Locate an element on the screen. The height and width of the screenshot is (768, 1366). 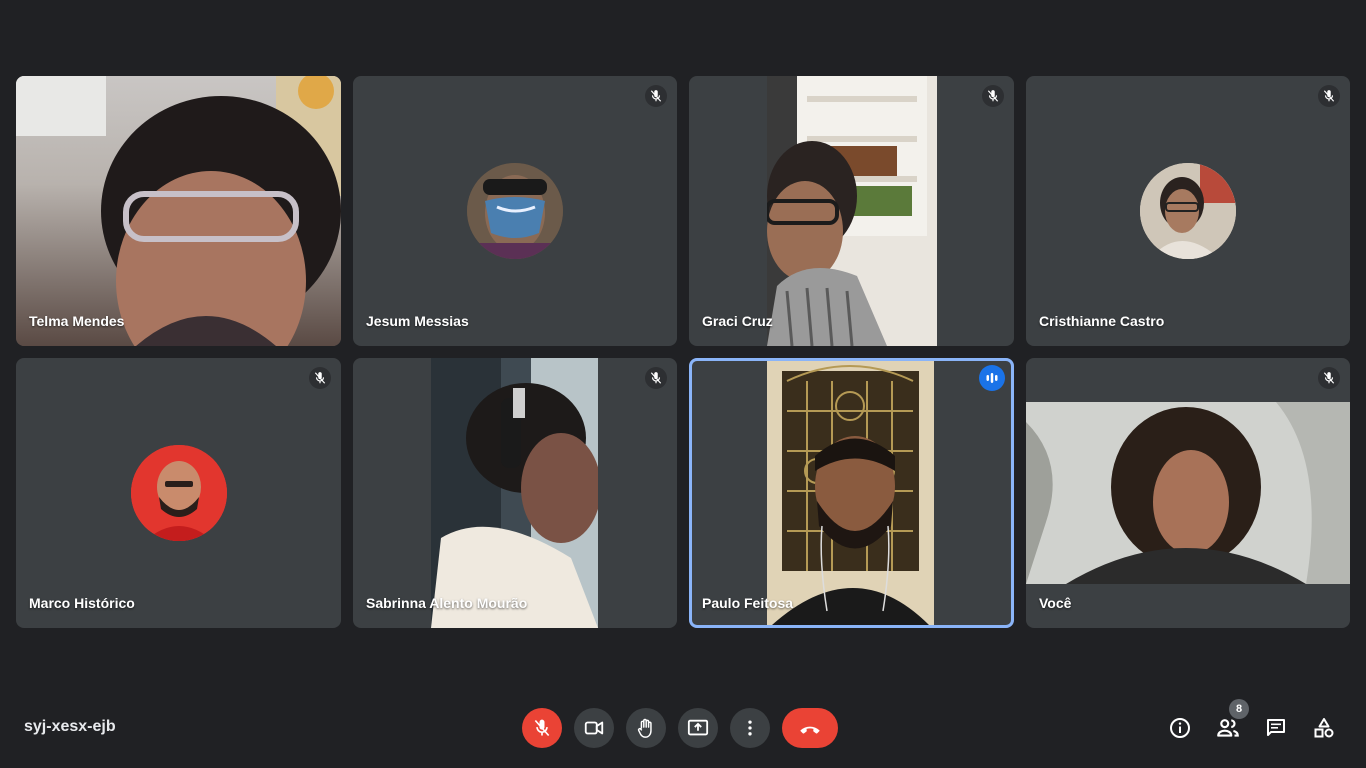
present-screen-icon is located at coordinates (698, 728).